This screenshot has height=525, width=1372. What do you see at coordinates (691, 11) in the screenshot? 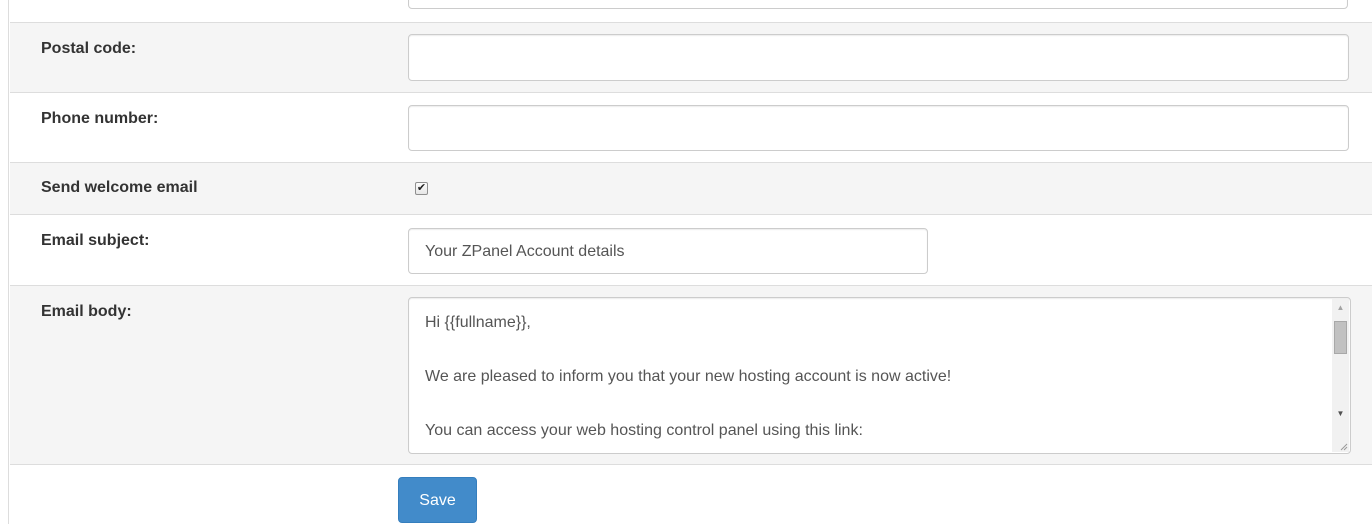
I see `form-row-previous` at bounding box center [691, 11].